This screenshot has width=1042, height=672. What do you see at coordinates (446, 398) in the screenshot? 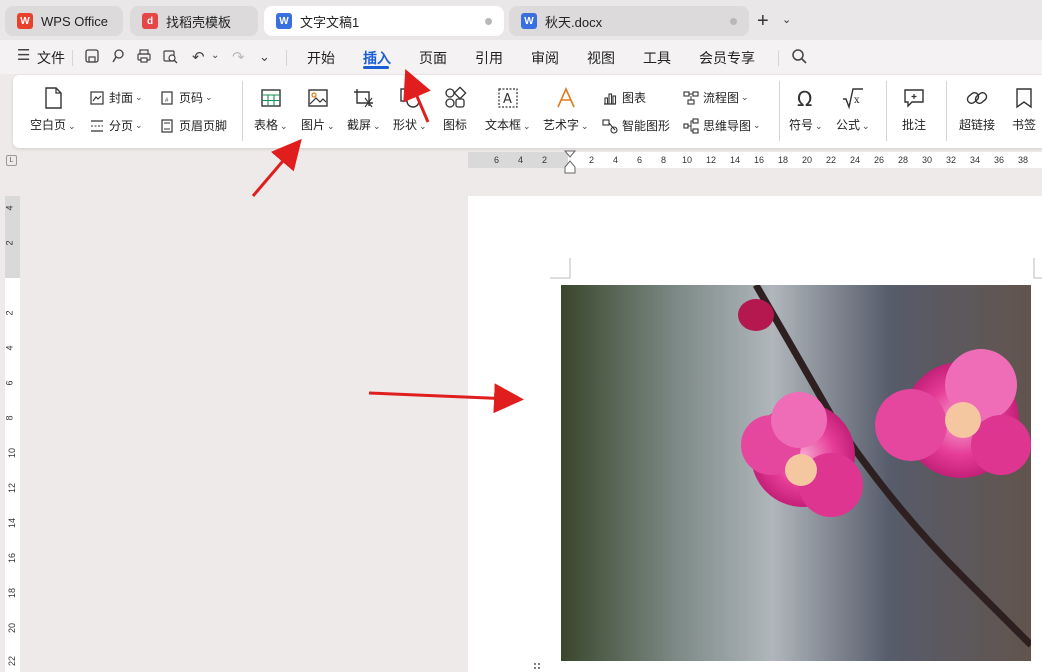
I see `arrow-to-picture` at bounding box center [446, 398].